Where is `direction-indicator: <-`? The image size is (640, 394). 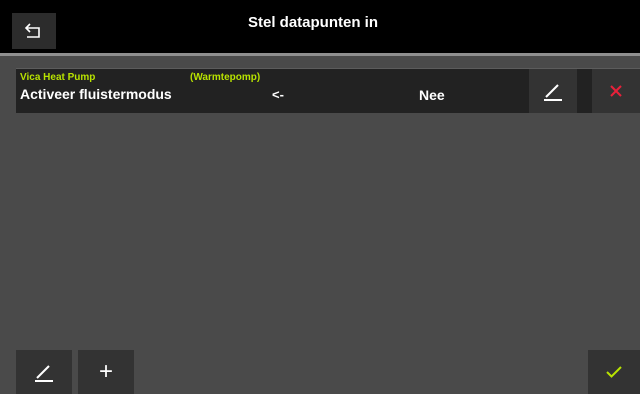 direction-indicator: <- is located at coordinates (278, 94).